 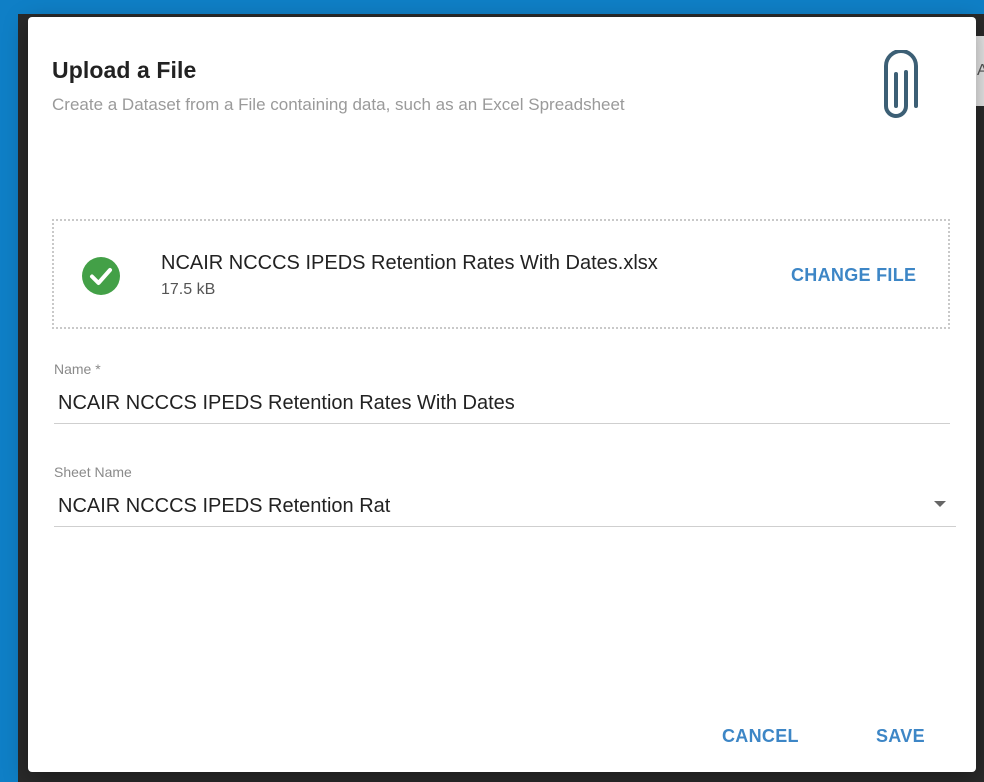 I want to click on sheet-name-underline, so click(x=505, y=526).